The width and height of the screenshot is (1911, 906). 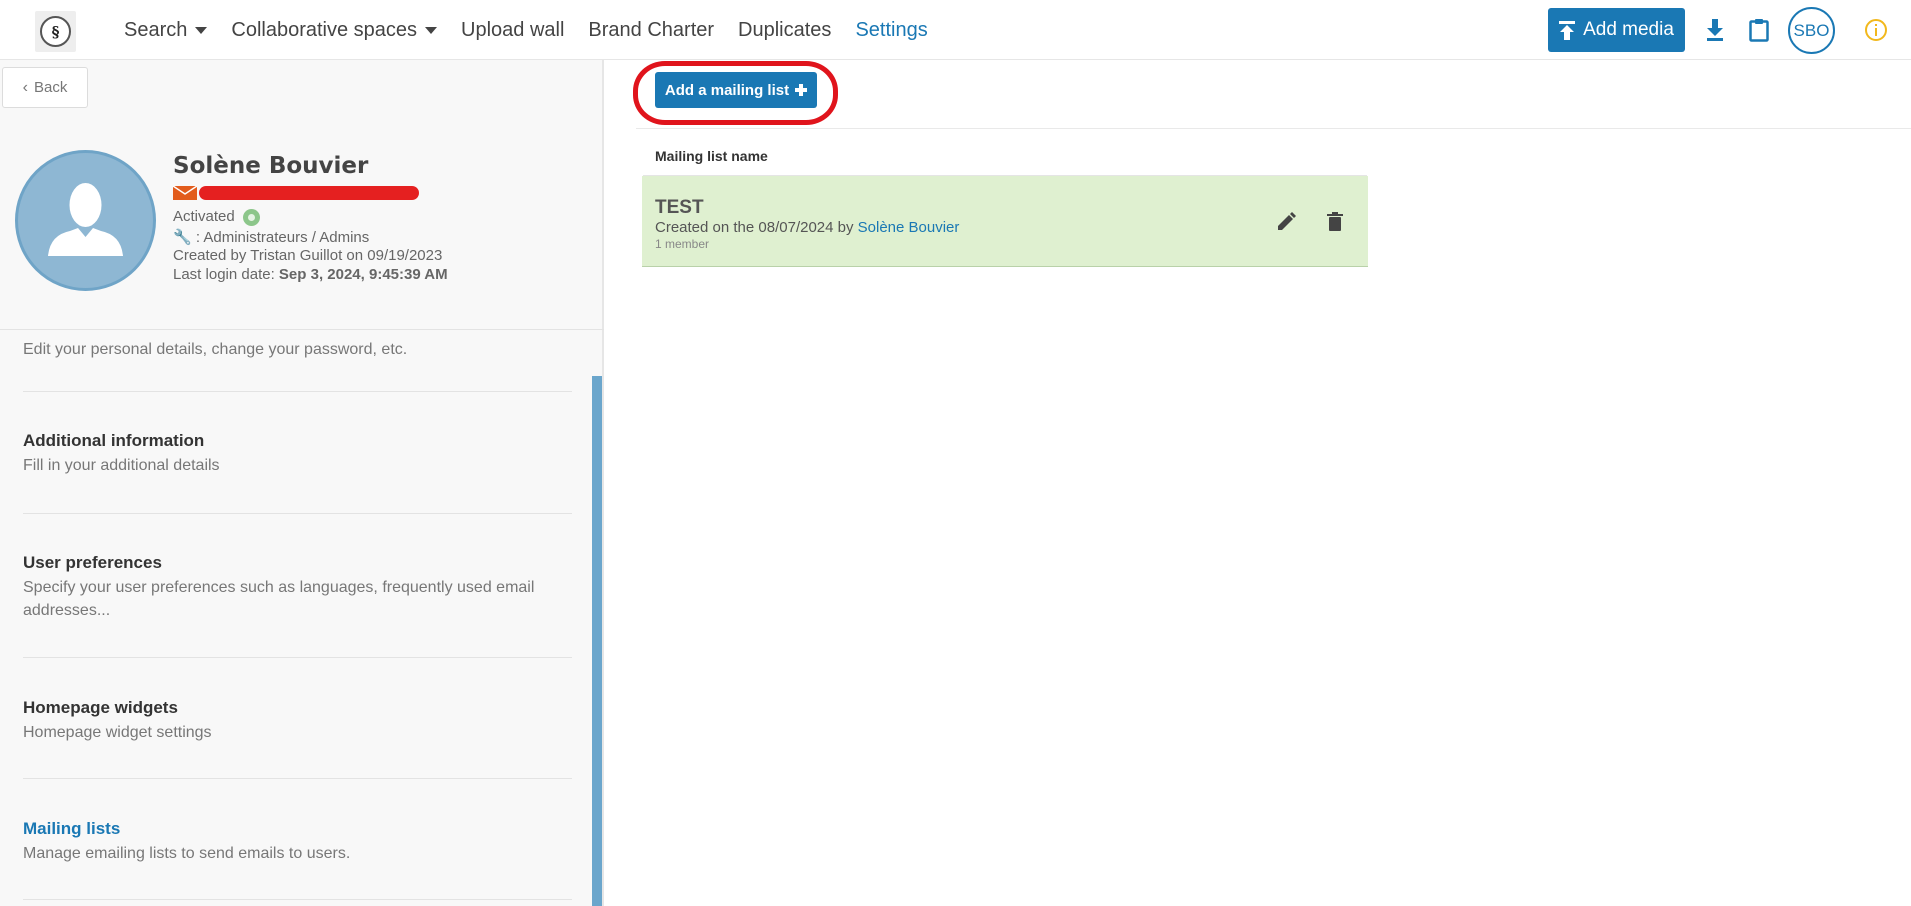 What do you see at coordinates (597, 641) in the screenshot?
I see `sidebar-scrollbar` at bounding box center [597, 641].